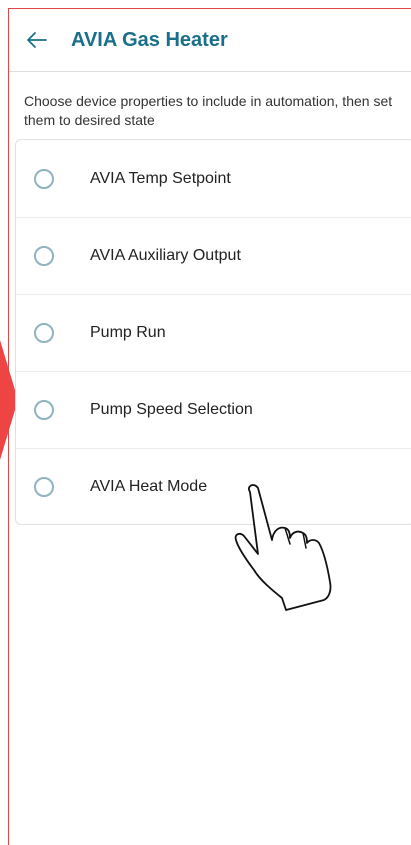 This screenshot has width=411, height=845. I want to click on property-item-pump-run: Pump Run, so click(213, 333).